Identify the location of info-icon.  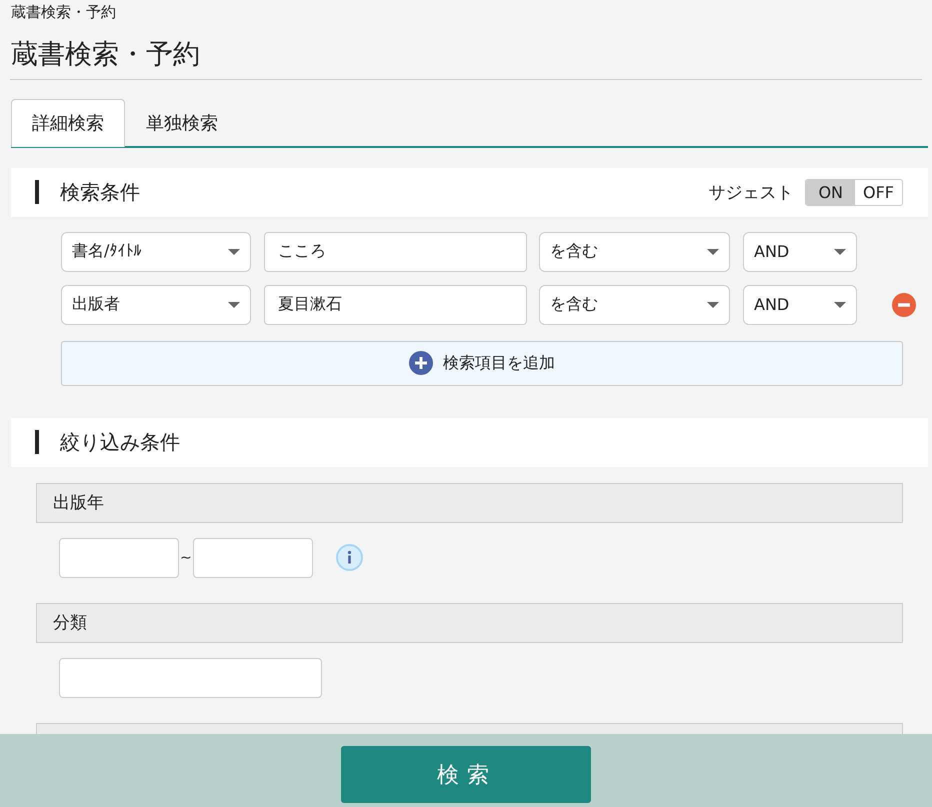
(349, 558).